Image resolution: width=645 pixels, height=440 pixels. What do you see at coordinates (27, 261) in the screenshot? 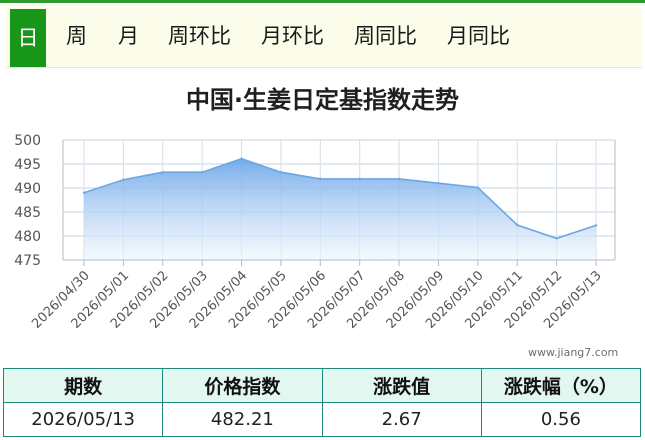
I see `y-tick-label: 475` at bounding box center [27, 261].